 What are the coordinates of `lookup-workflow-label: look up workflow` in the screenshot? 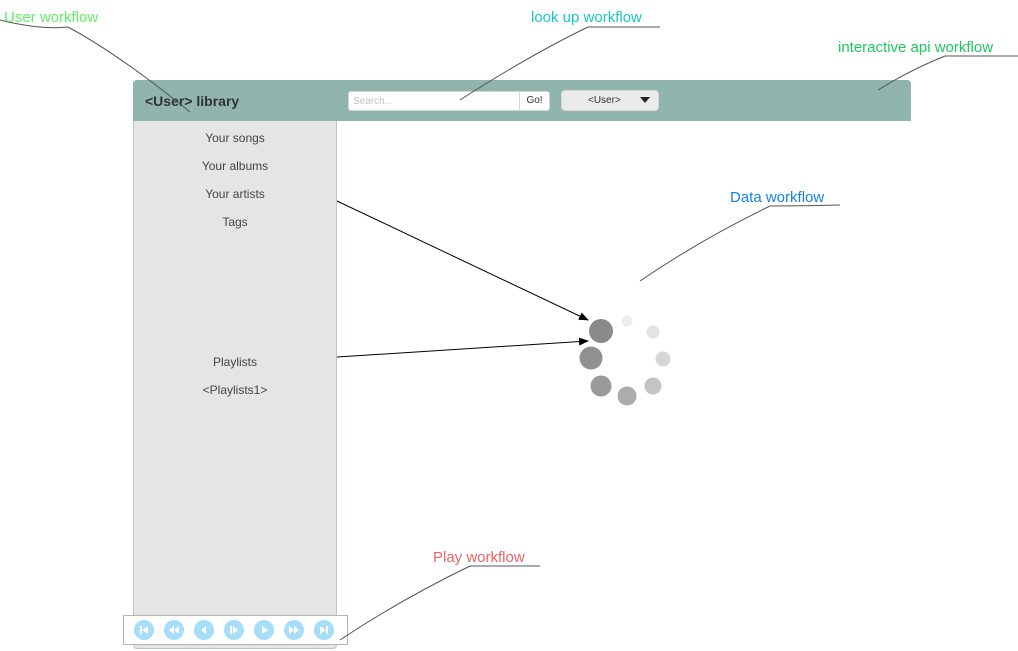 It's located at (586, 17).